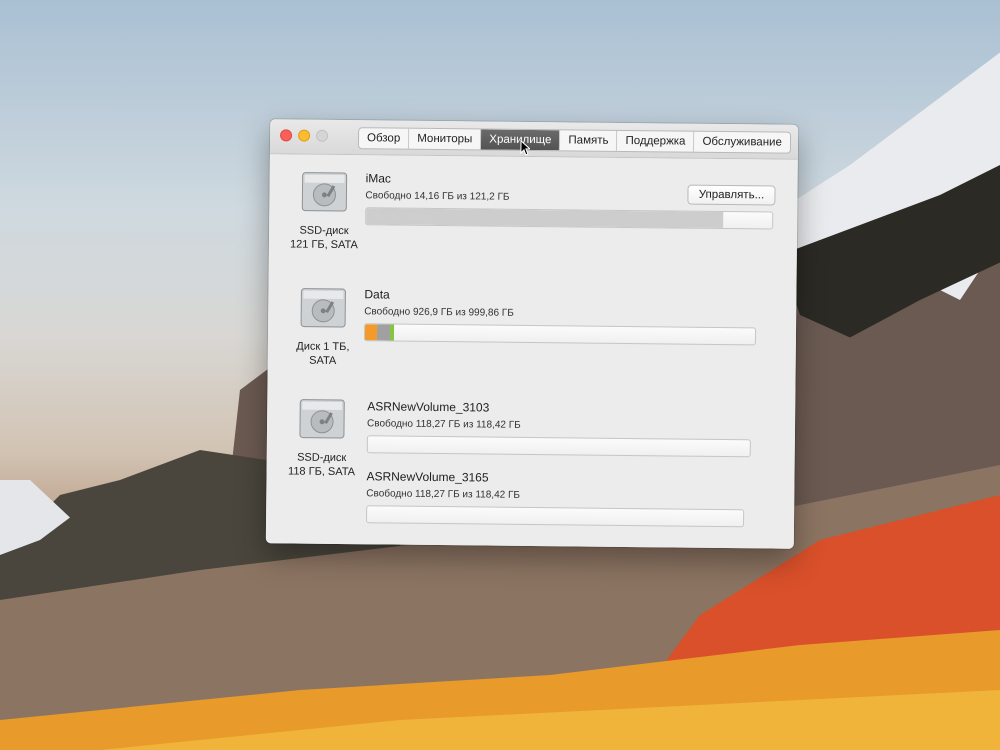 This screenshot has height=750, width=1000. What do you see at coordinates (445, 139) in the screenshot?
I see `tab-displays: Мониторы` at bounding box center [445, 139].